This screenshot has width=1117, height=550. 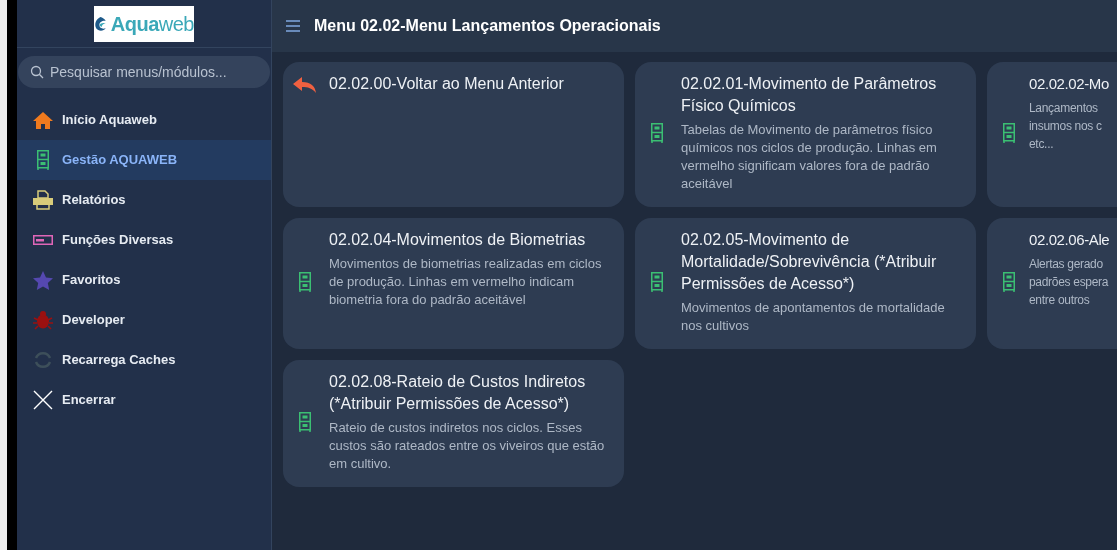 What do you see at coordinates (467, 446) in the screenshot?
I see `card-description: Rateio de custos indiretos nos ciclos. Esses custos são rateados entre os viveiros que estão em cultivo.` at bounding box center [467, 446].